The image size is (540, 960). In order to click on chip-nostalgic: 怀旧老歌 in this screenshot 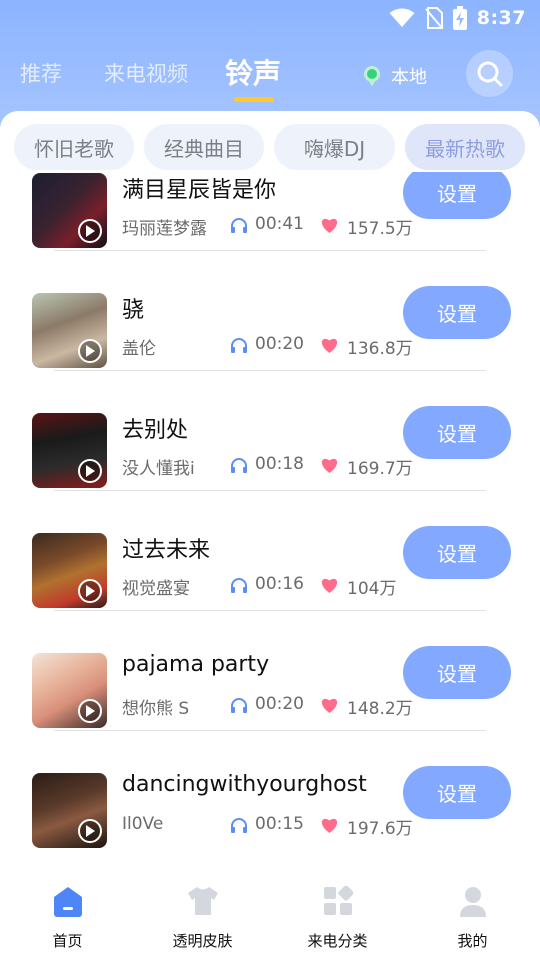, I will do `click(74, 147)`.